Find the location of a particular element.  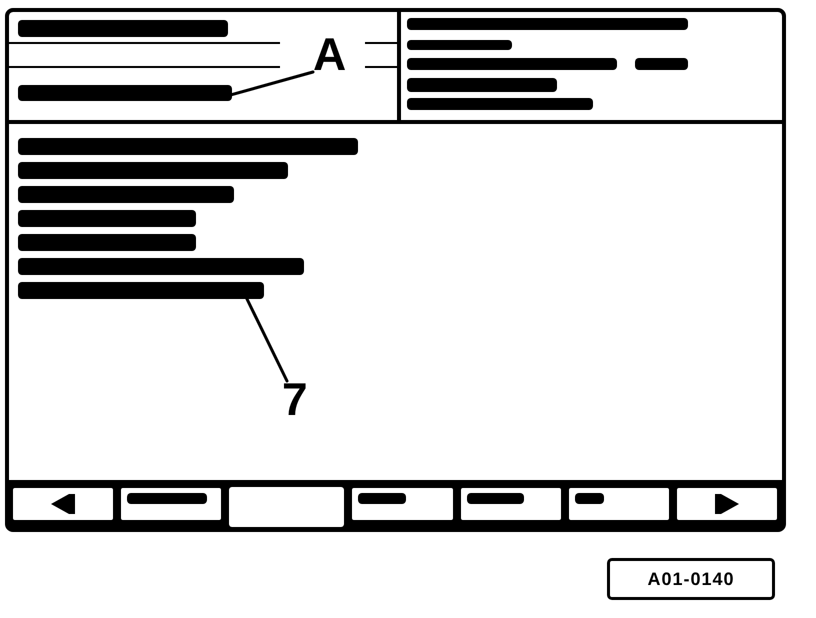

callout-label: A is located at coordinates (329, 54).